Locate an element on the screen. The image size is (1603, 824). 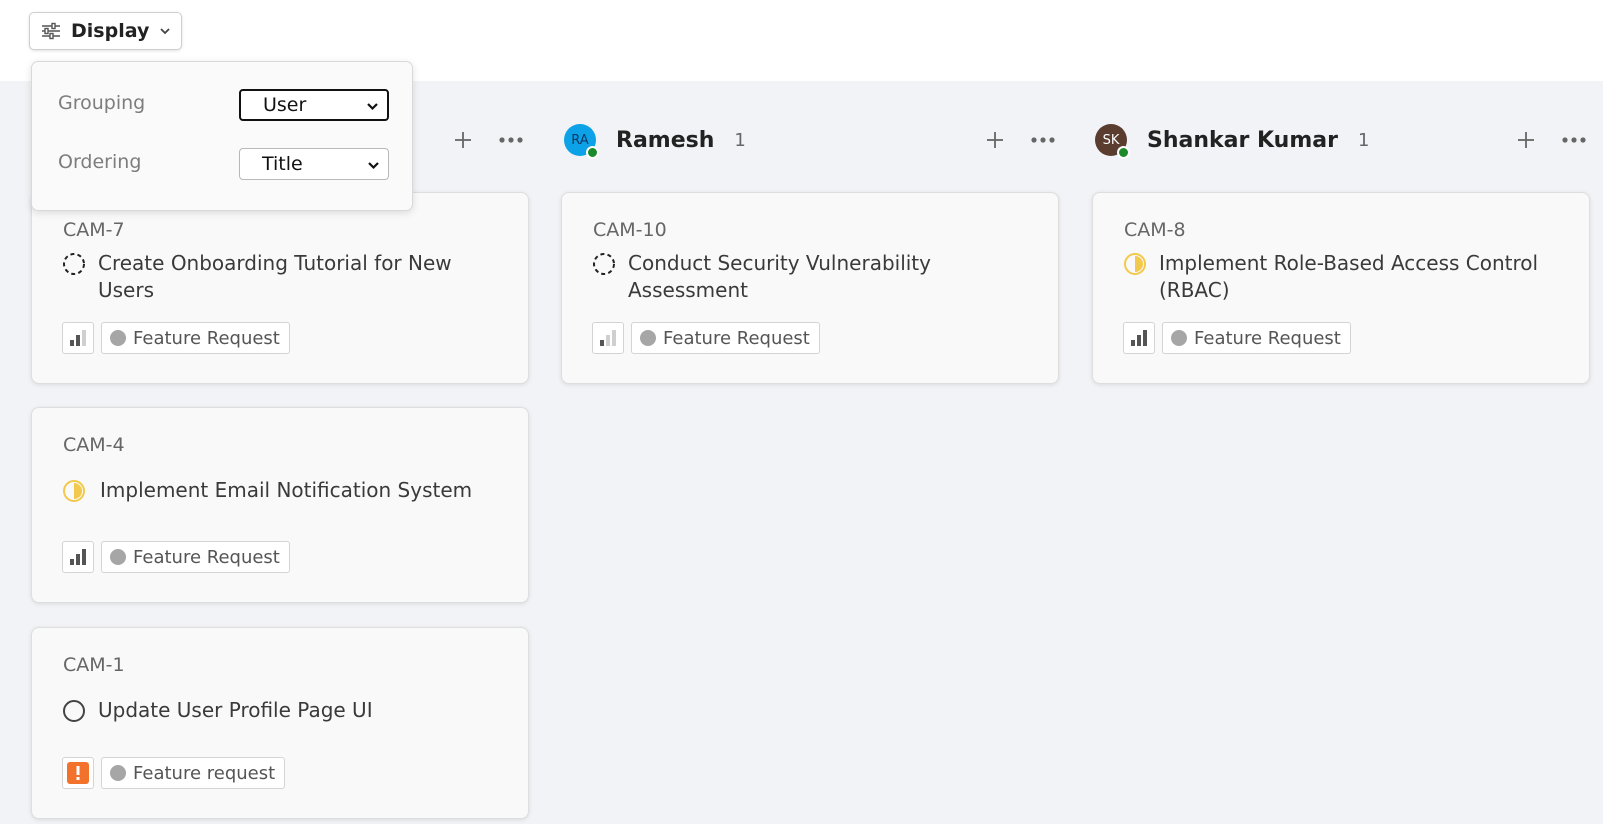
issue-title: Implement Email Notification System is located at coordinates (286, 490).